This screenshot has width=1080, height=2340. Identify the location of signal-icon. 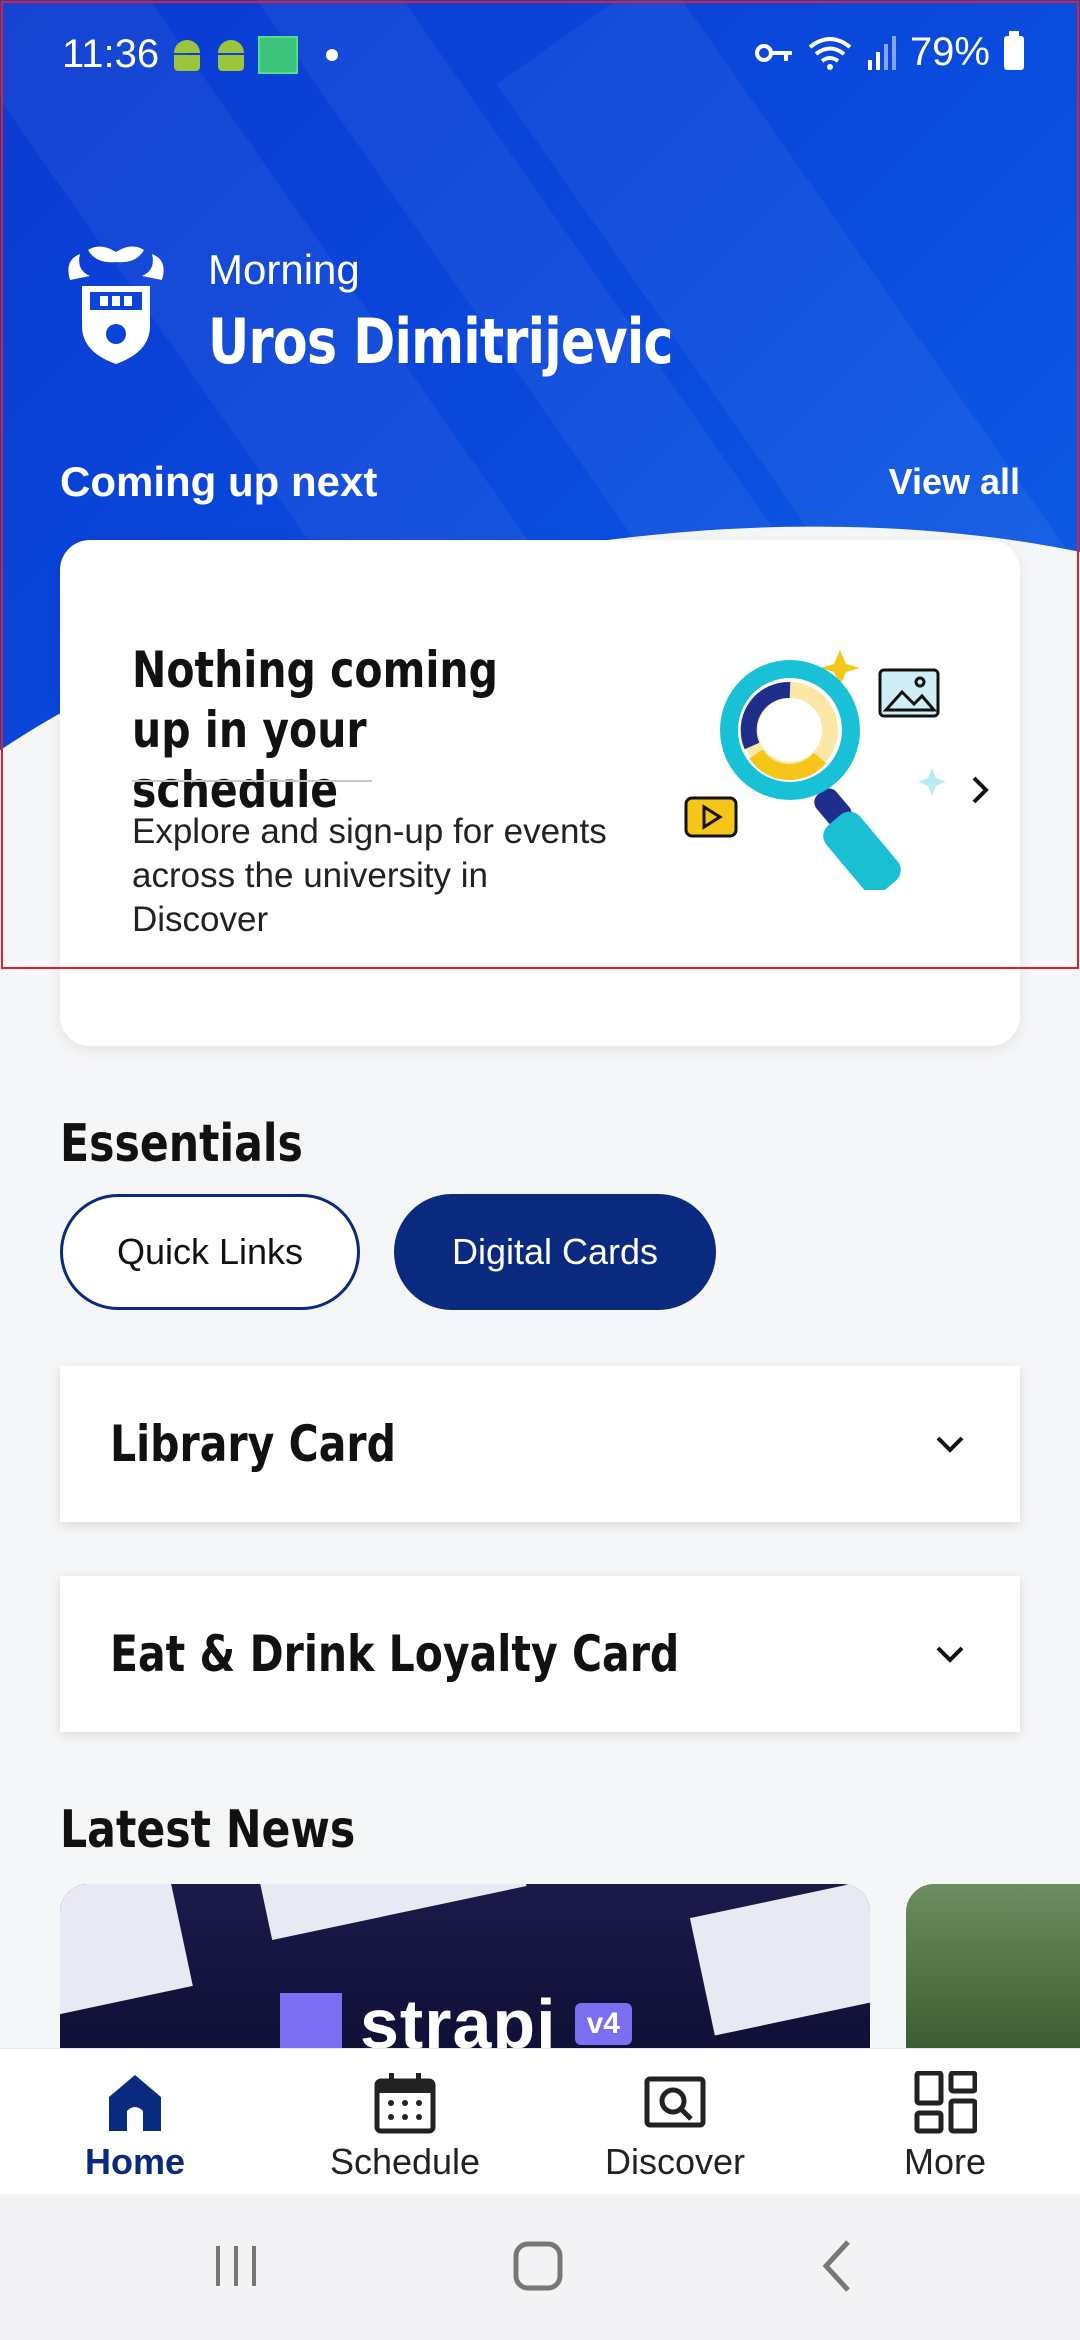
(881, 52).